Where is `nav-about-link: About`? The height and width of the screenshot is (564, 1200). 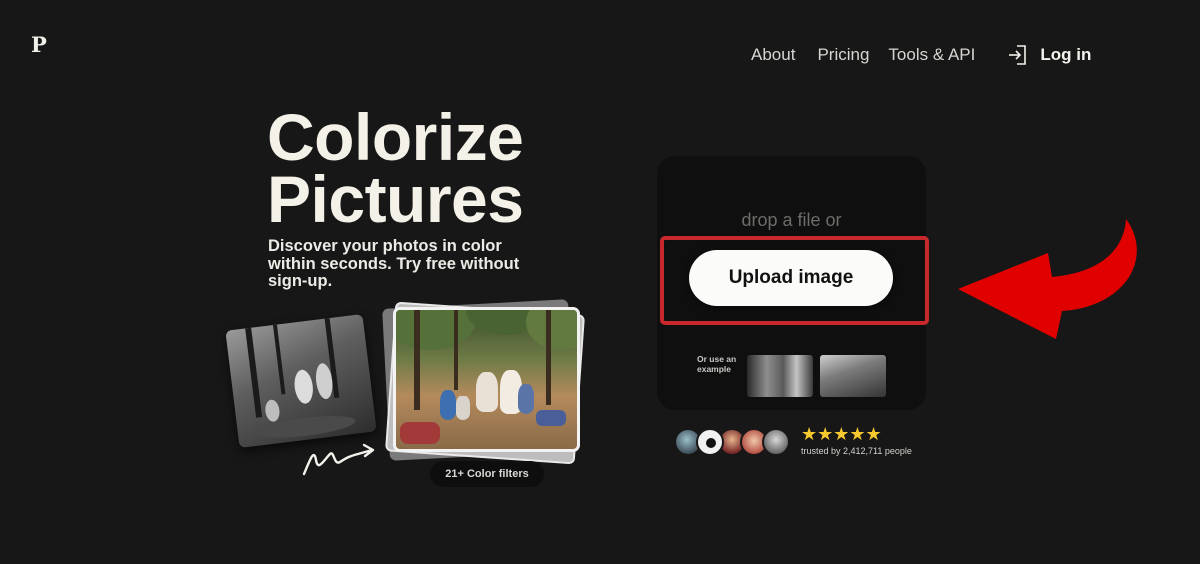 nav-about-link: About is located at coordinates (773, 55).